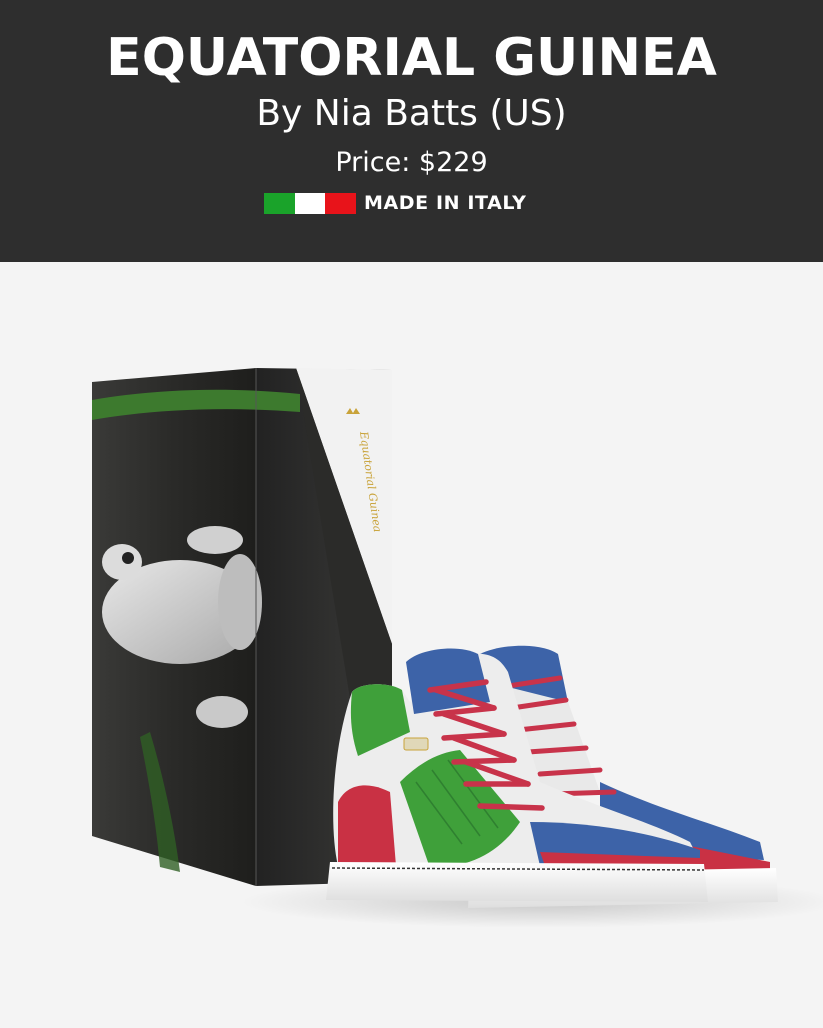  Describe the element at coordinates (411, 162) in the screenshot. I see `product-price: Price: $229` at that location.